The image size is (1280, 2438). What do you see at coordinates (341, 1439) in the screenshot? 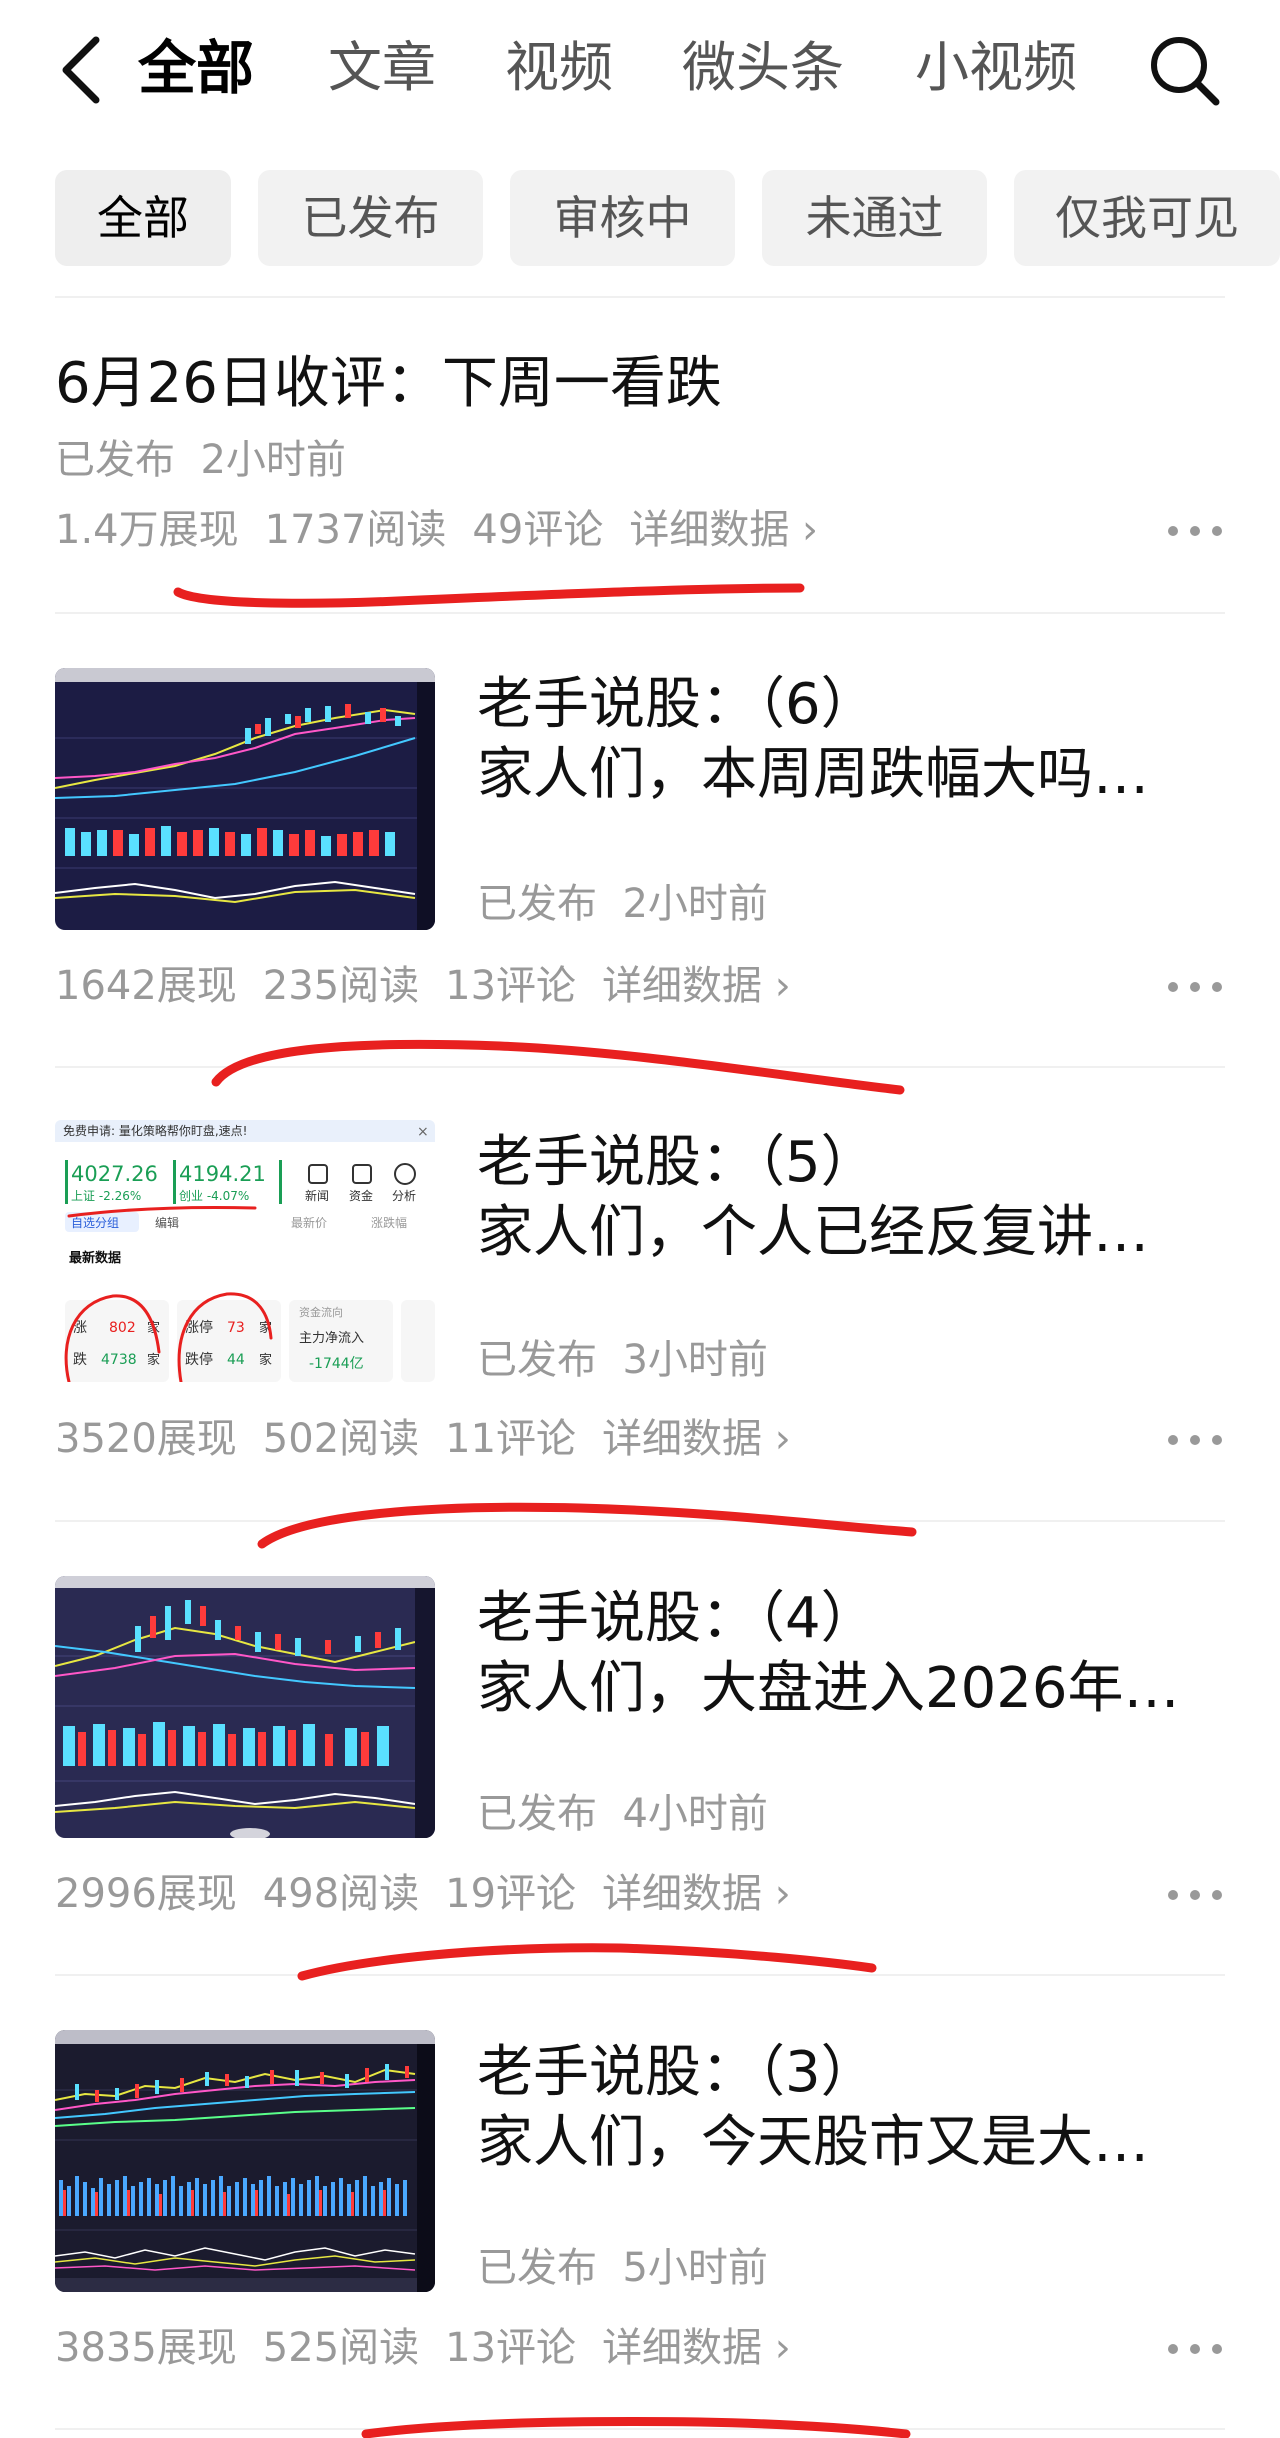
I see `reads-count: 502阅读` at bounding box center [341, 1439].